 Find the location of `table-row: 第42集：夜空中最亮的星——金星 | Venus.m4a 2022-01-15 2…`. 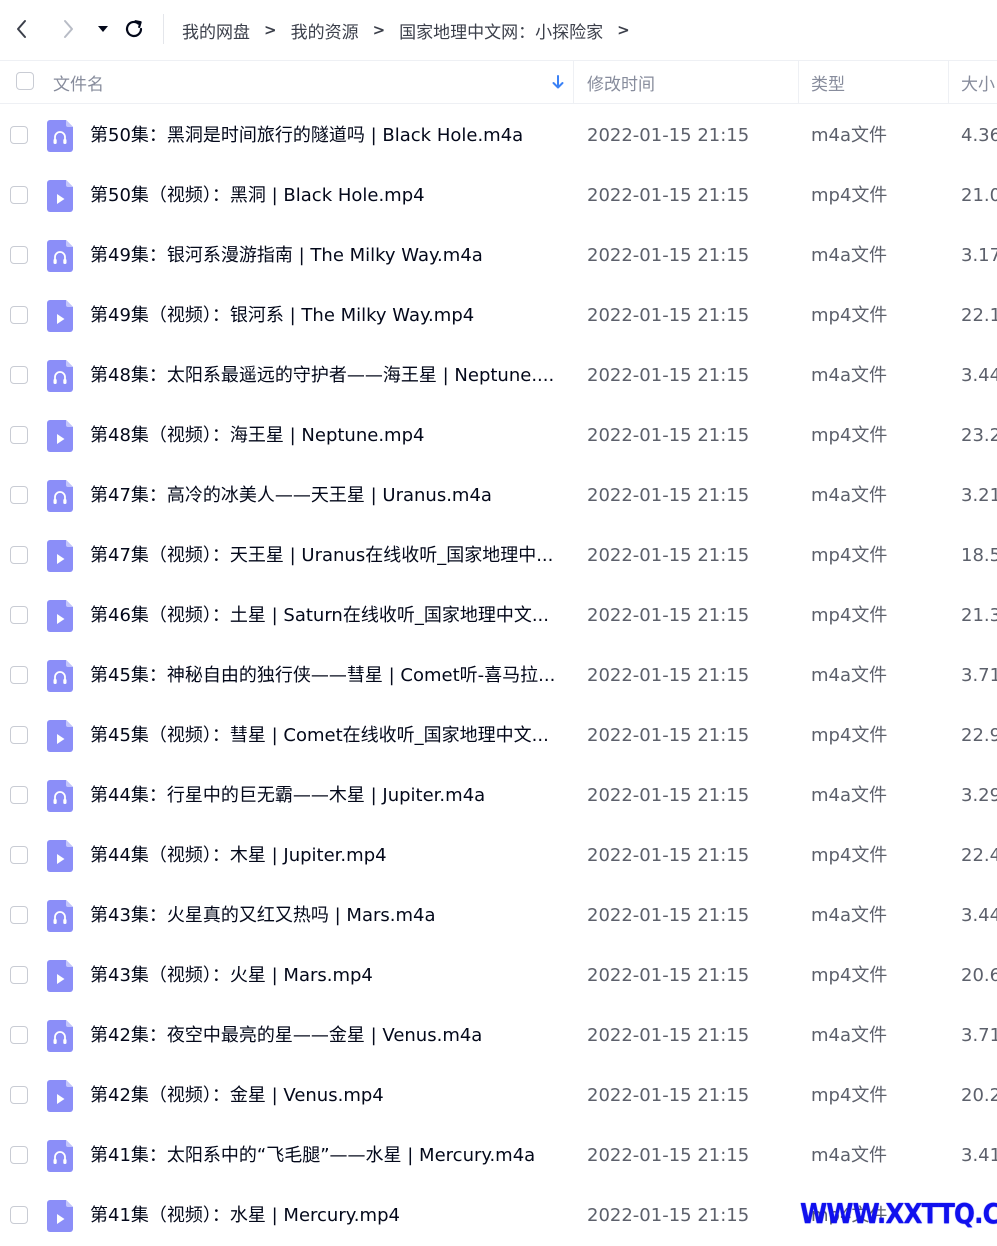

table-row: 第42集：夜空中最亮的星——金星 | Venus.m4a 2022-01-15 2… is located at coordinates (498, 1036).